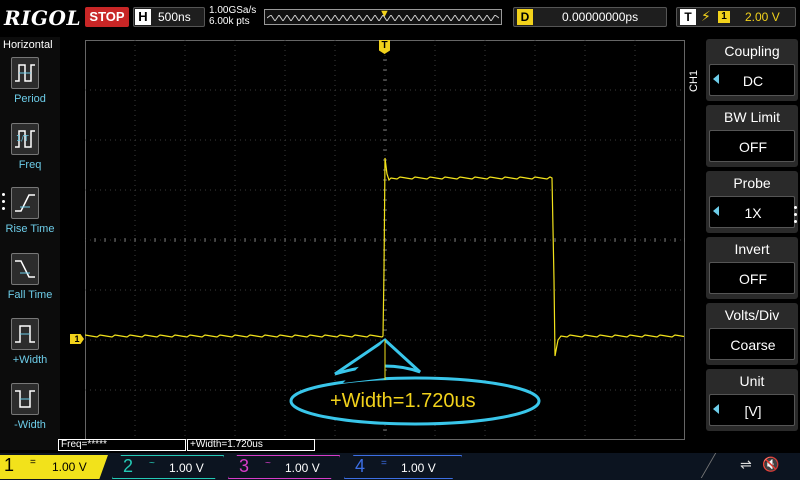 The image size is (800, 480). Describe the element at coordinates (384, 45) in the screenshot. I see `trigger-position-label: T` at that location.